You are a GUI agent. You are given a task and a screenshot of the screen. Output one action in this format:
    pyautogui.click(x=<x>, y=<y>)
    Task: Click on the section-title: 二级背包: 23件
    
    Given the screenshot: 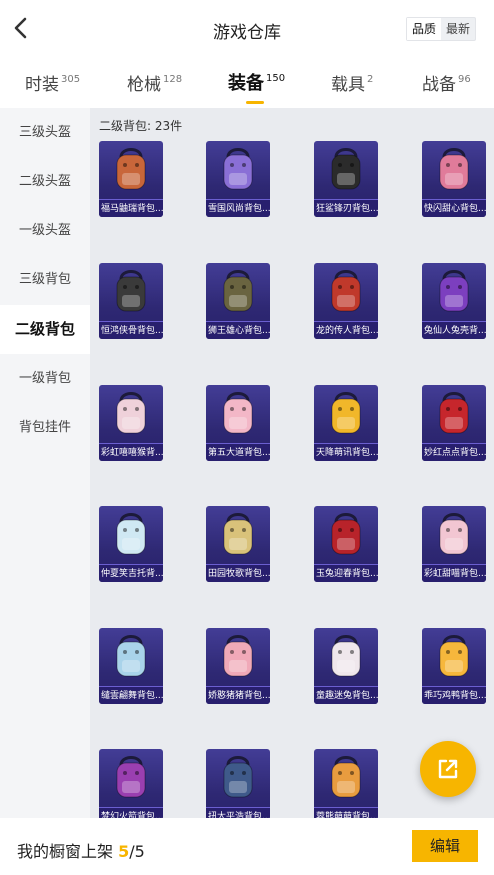 What is the action you would take?
    pyautogui.click(x=141, y=126)
    